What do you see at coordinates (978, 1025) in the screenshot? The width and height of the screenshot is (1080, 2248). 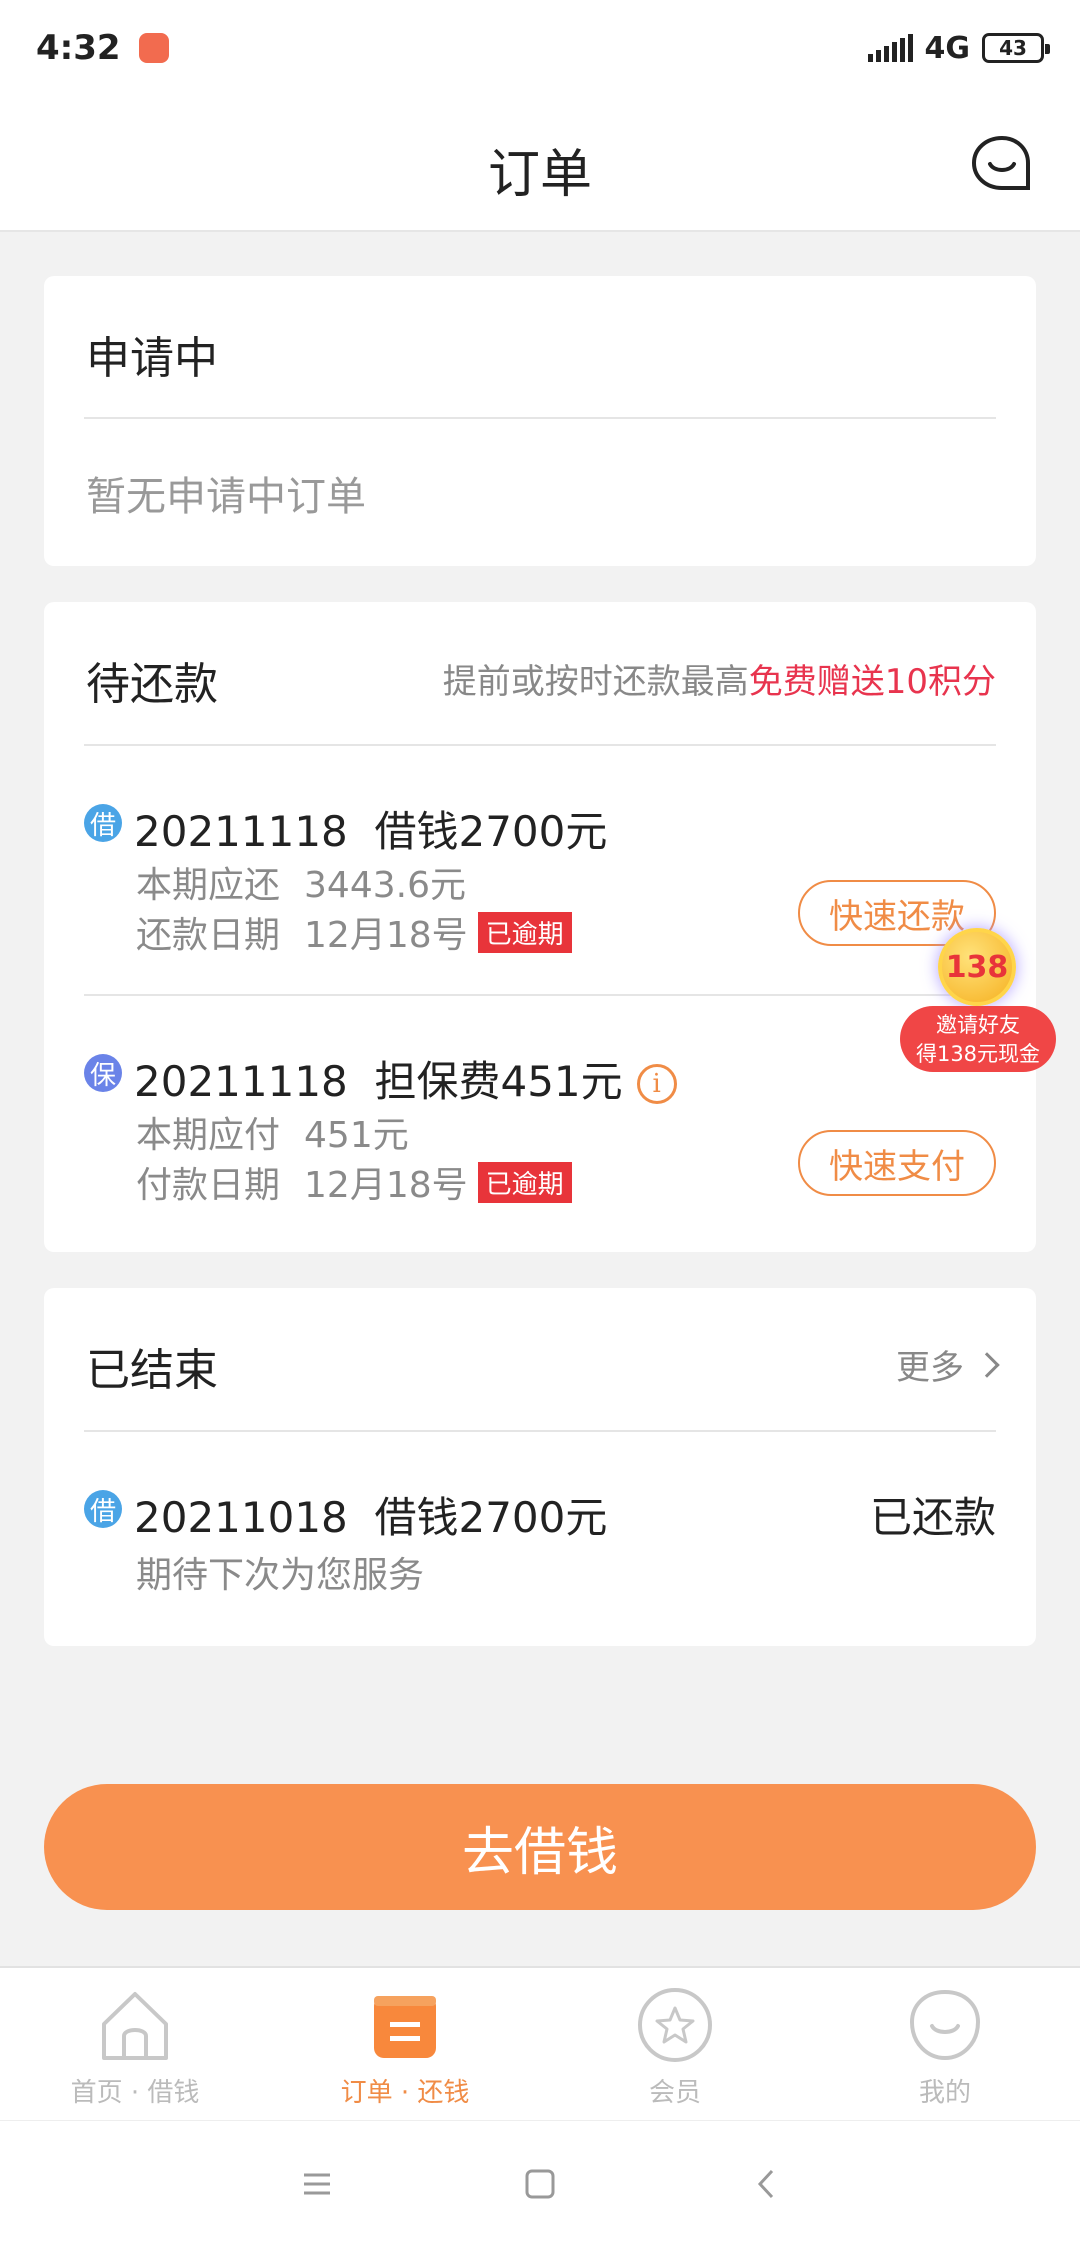 I see `invite-line1: 邀请好友` at bounding box center [978, 1025].